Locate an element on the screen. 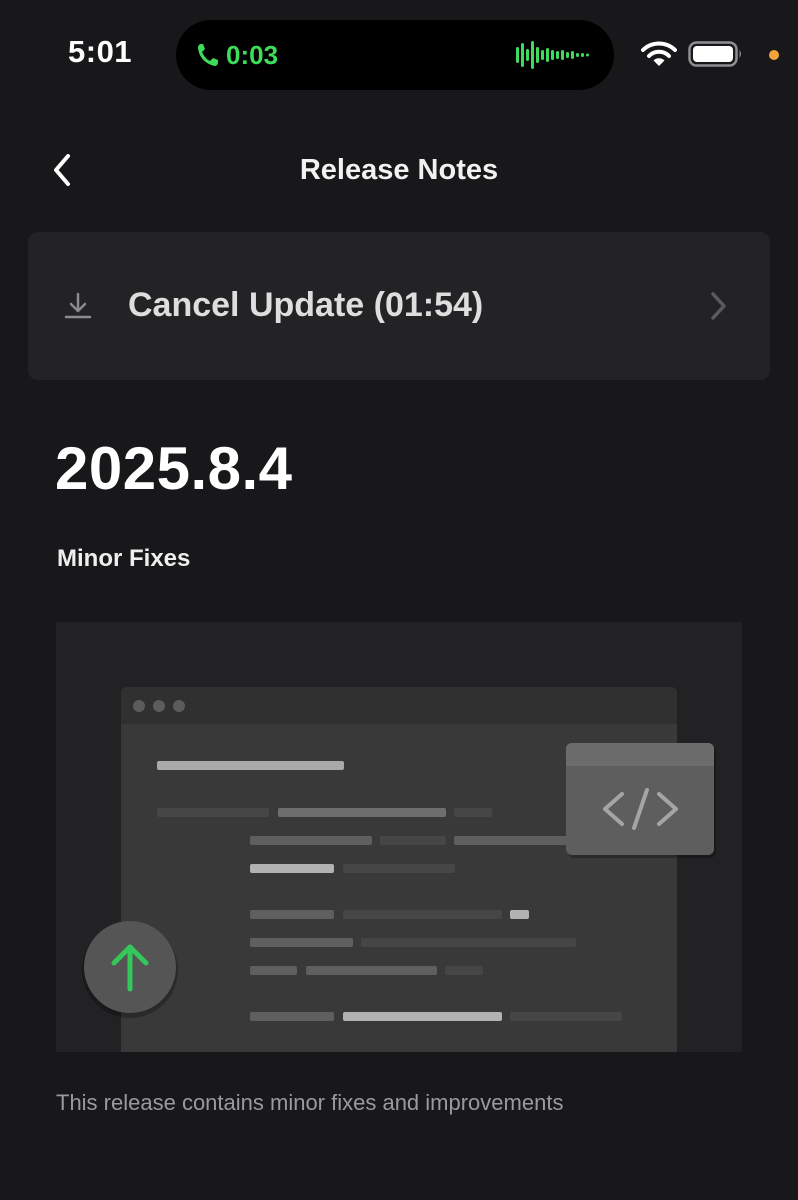 The width and height of the screenshot is (798, 1200). phone-icon is located at coordinates (208, 55).